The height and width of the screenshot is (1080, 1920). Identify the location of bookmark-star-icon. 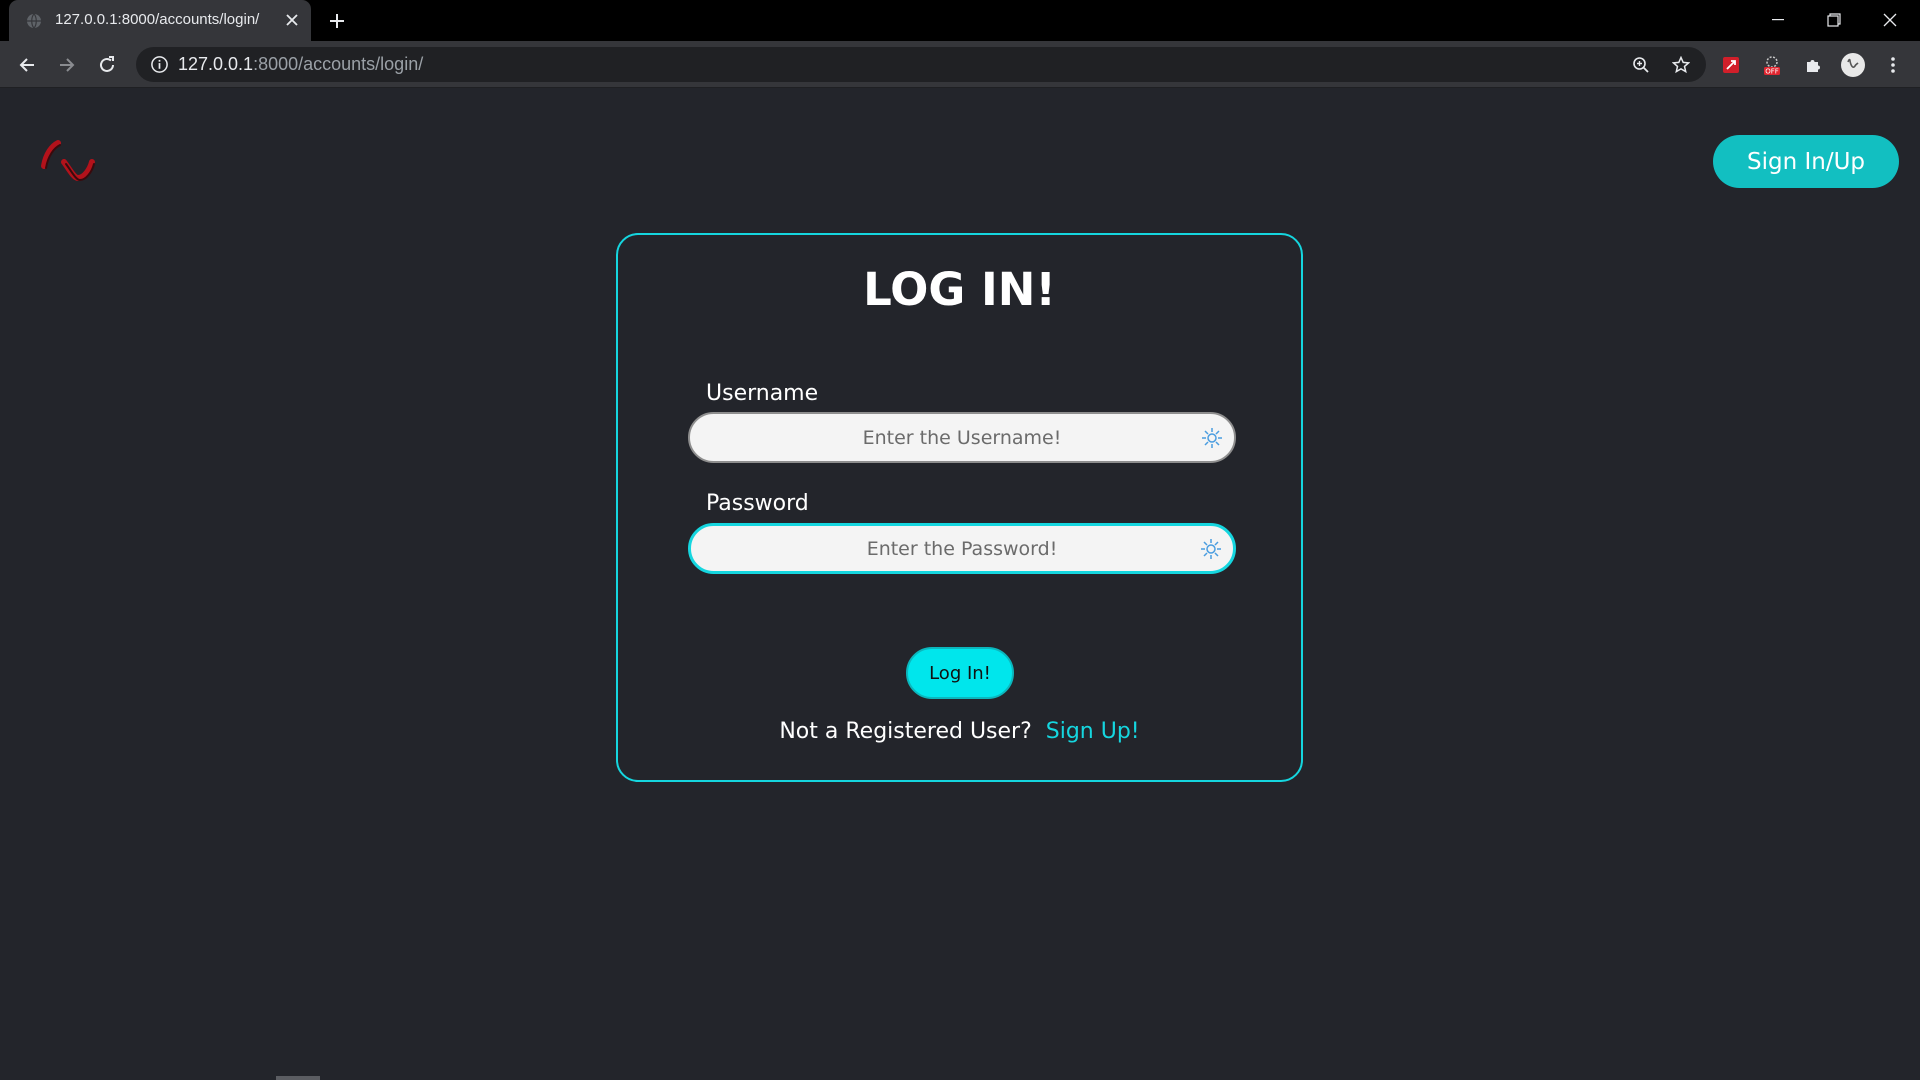
(1681, 65).